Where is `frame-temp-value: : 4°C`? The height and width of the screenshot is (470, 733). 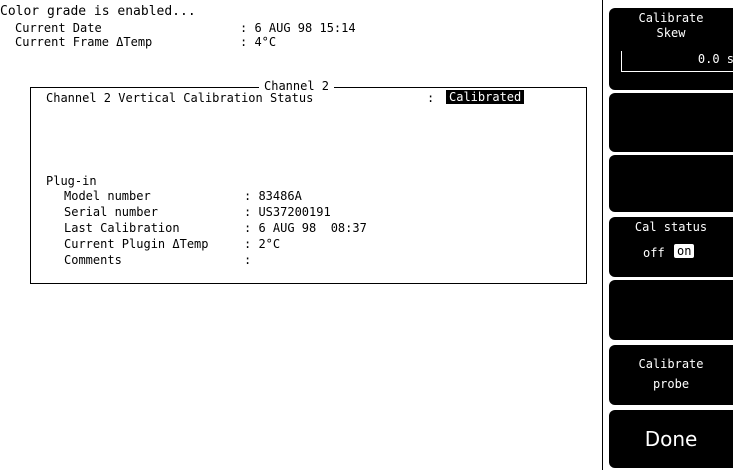
frame-temp-value: : 4°C is located at coordinates (258, 42).